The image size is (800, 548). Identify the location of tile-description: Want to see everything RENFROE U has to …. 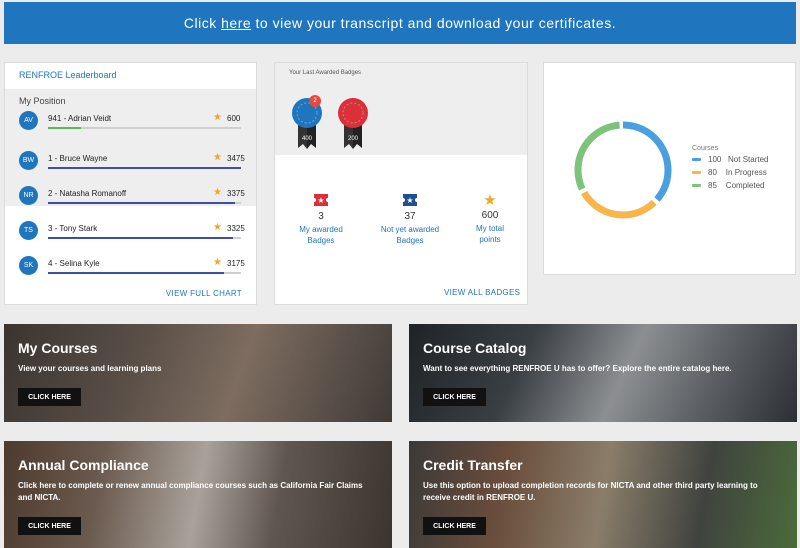
(577, 368).